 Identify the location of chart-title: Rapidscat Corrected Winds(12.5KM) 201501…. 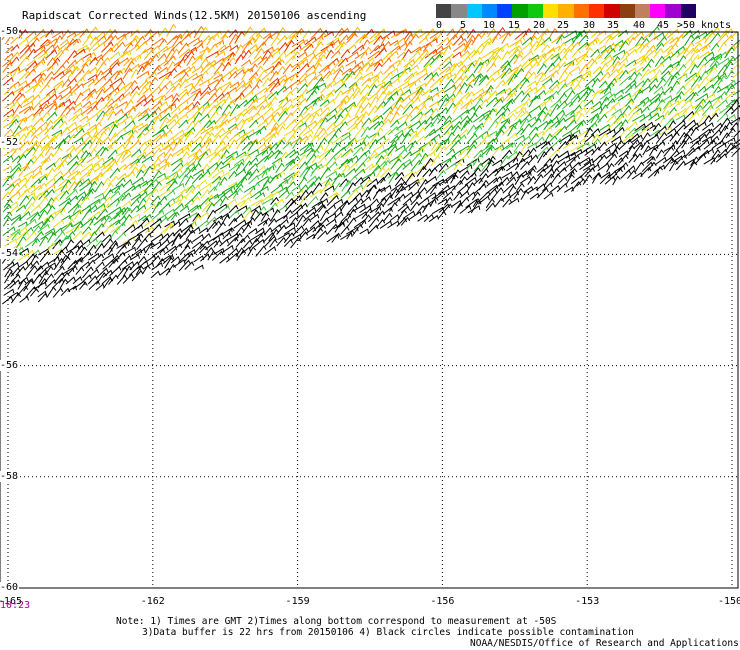
(194, 15).